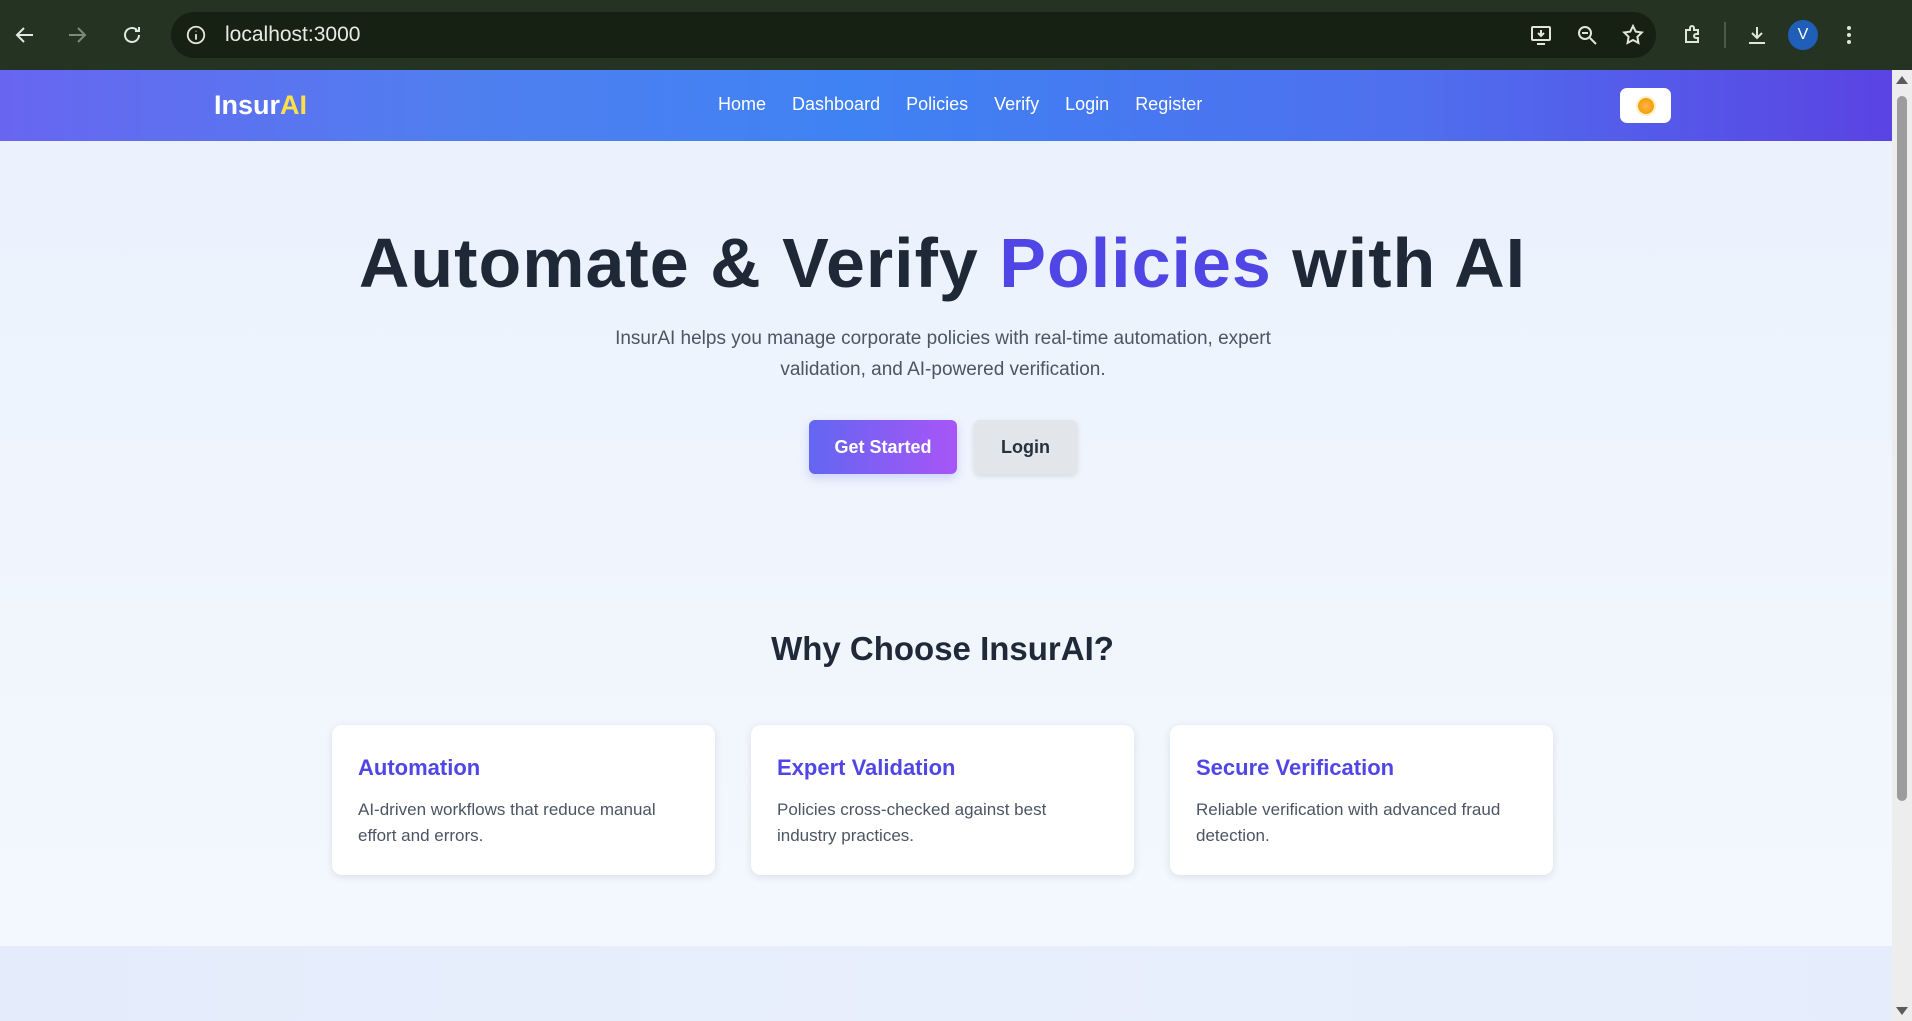  I want to click on reload-icon, so click(132, 35).